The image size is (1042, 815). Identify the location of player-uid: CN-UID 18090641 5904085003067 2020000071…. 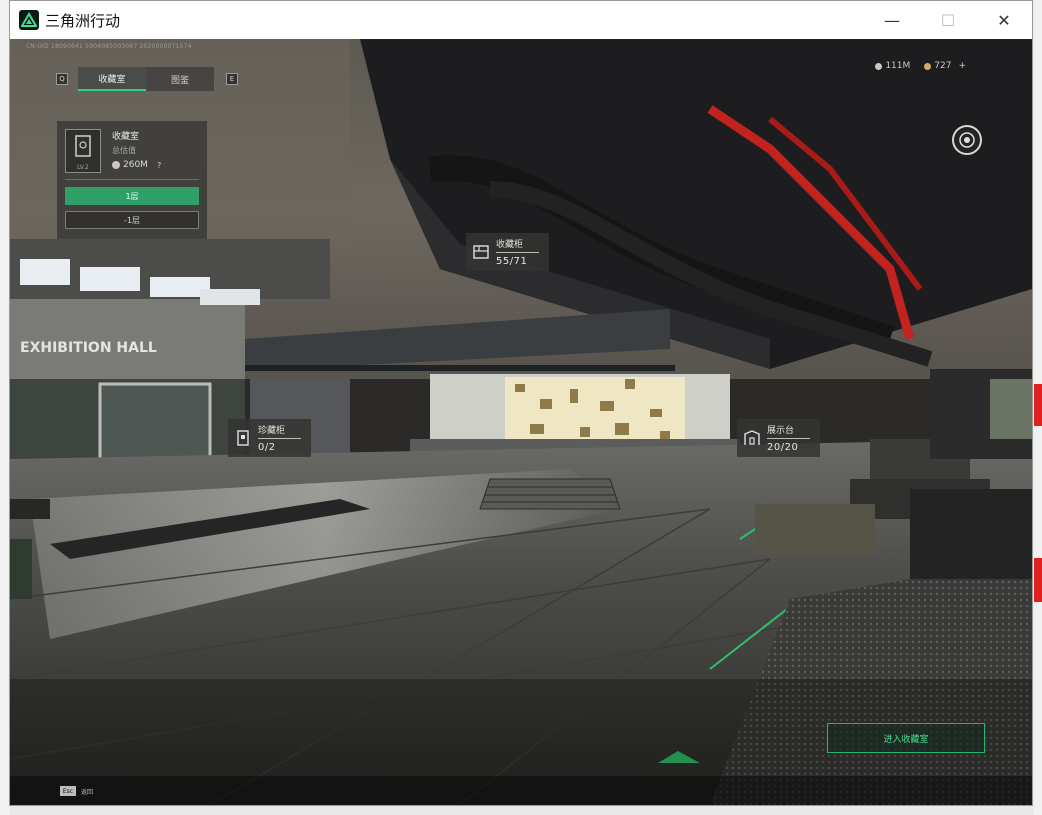
(109, 46).